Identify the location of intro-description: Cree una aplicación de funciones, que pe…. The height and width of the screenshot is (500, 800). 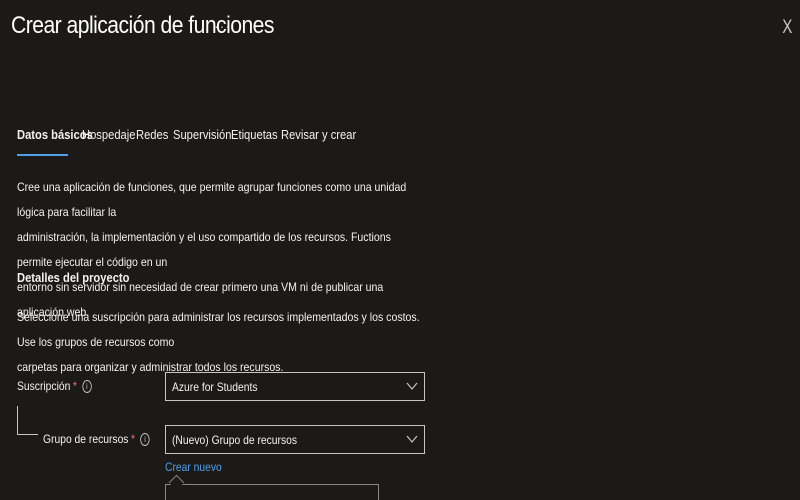
(215, 250).